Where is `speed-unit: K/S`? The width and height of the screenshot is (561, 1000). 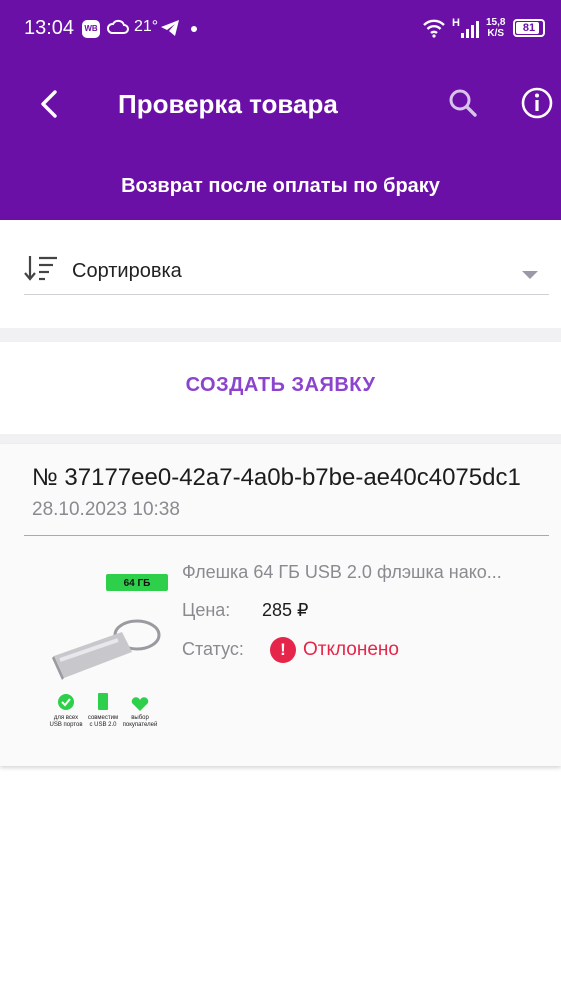 speed-unit: K/S is located at coordinates (496, 33).